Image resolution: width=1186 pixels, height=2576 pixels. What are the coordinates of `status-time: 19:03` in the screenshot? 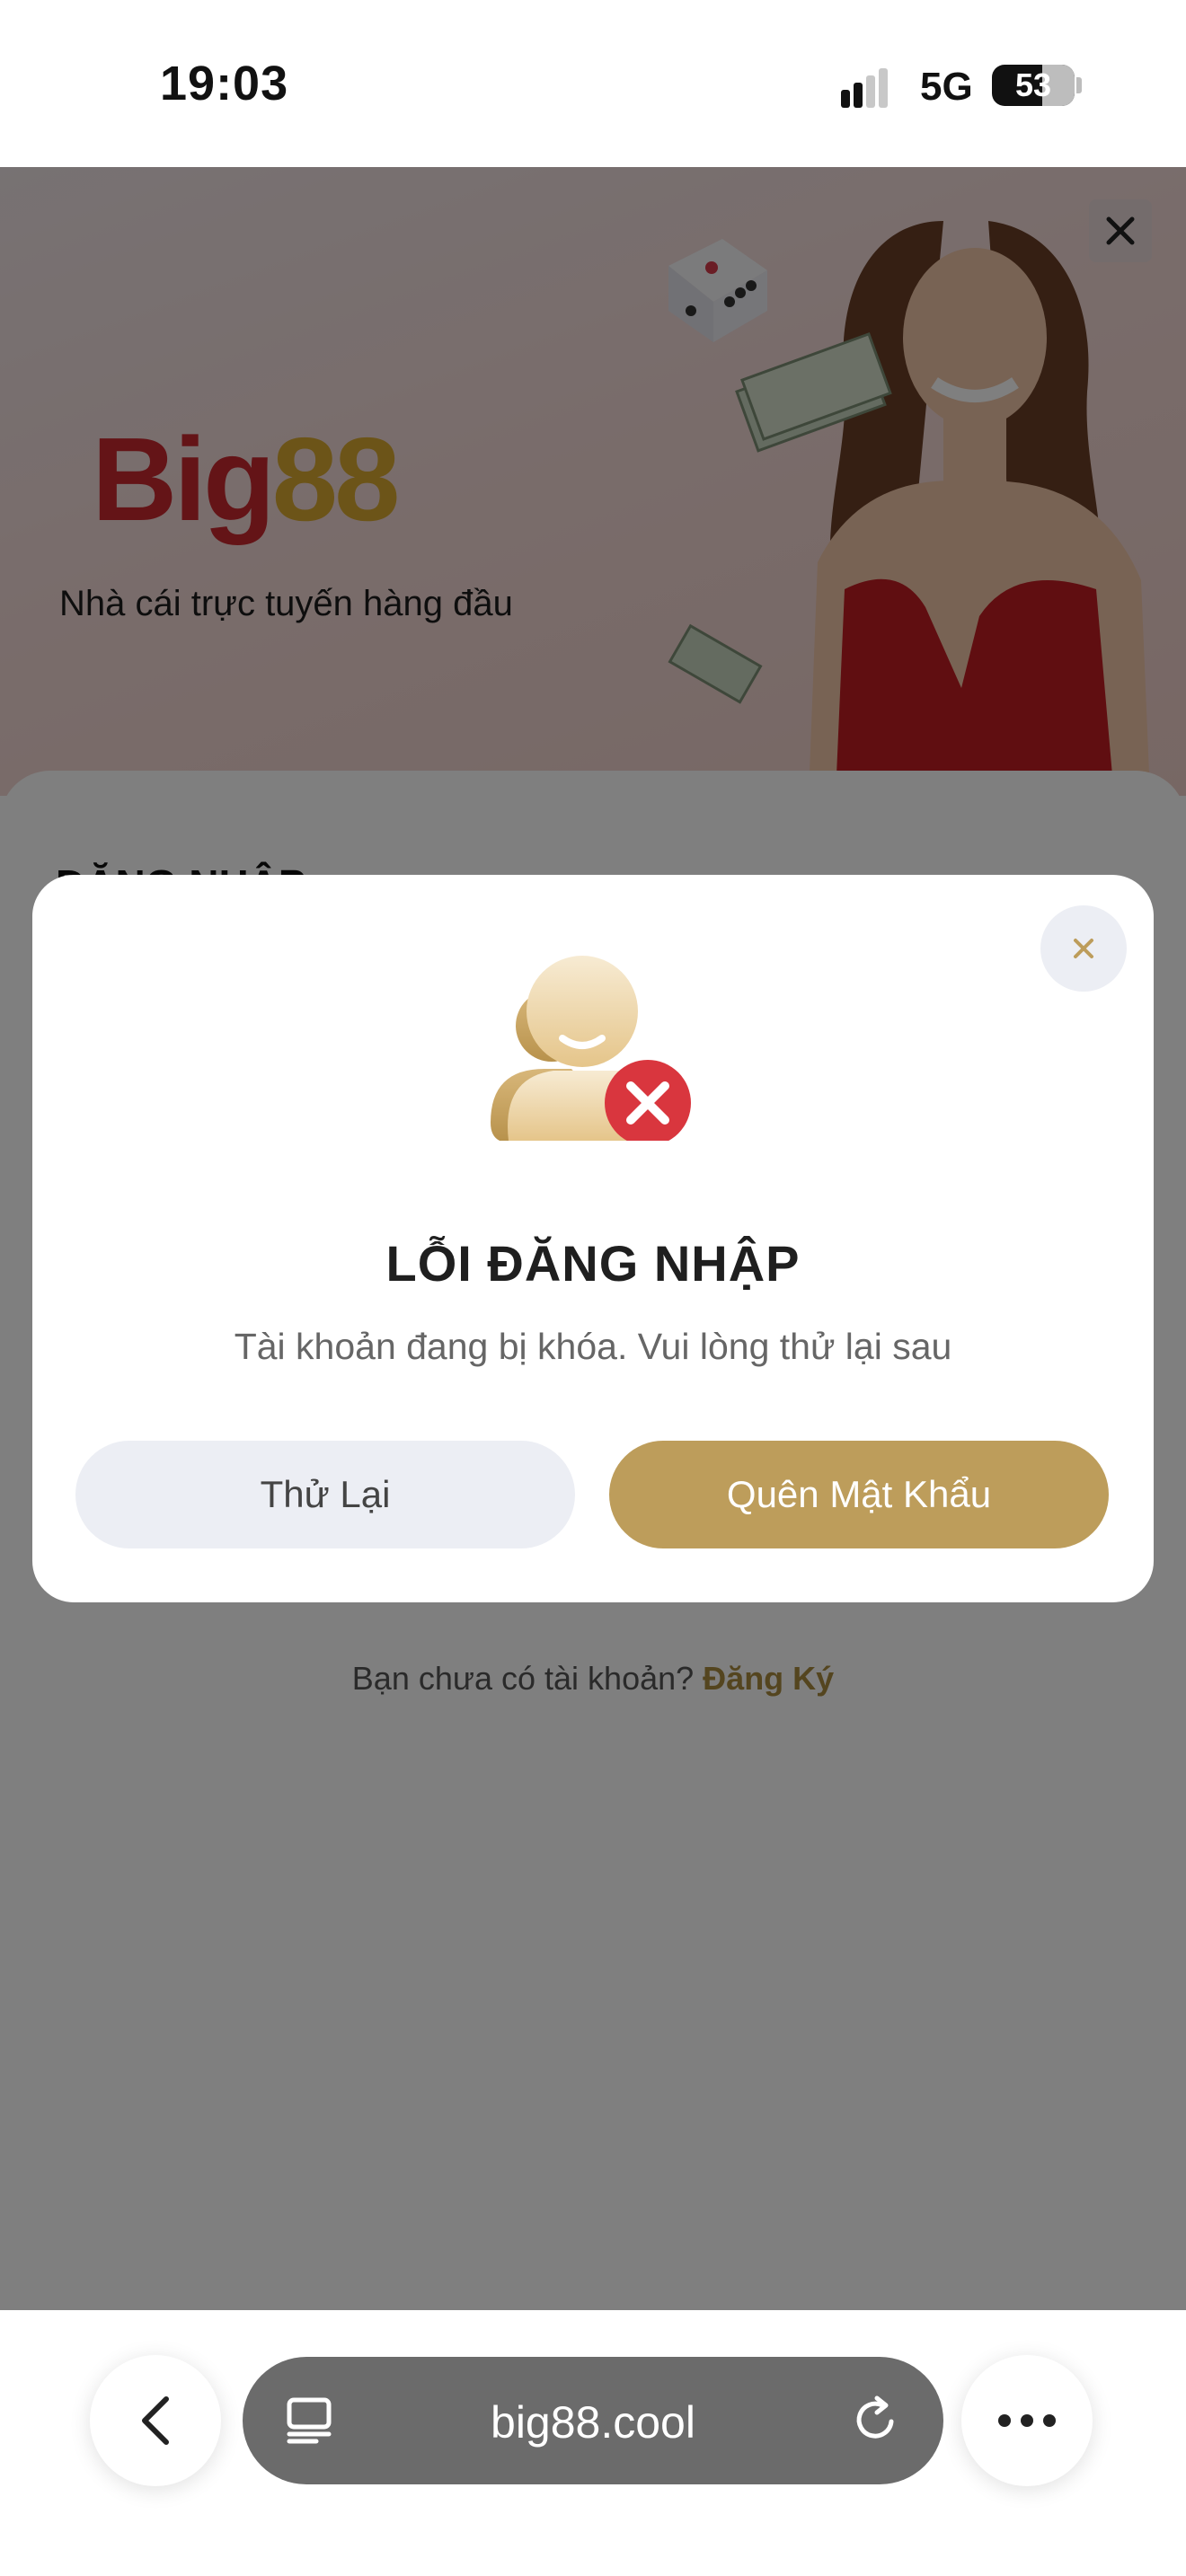 It's located at (224, 83).